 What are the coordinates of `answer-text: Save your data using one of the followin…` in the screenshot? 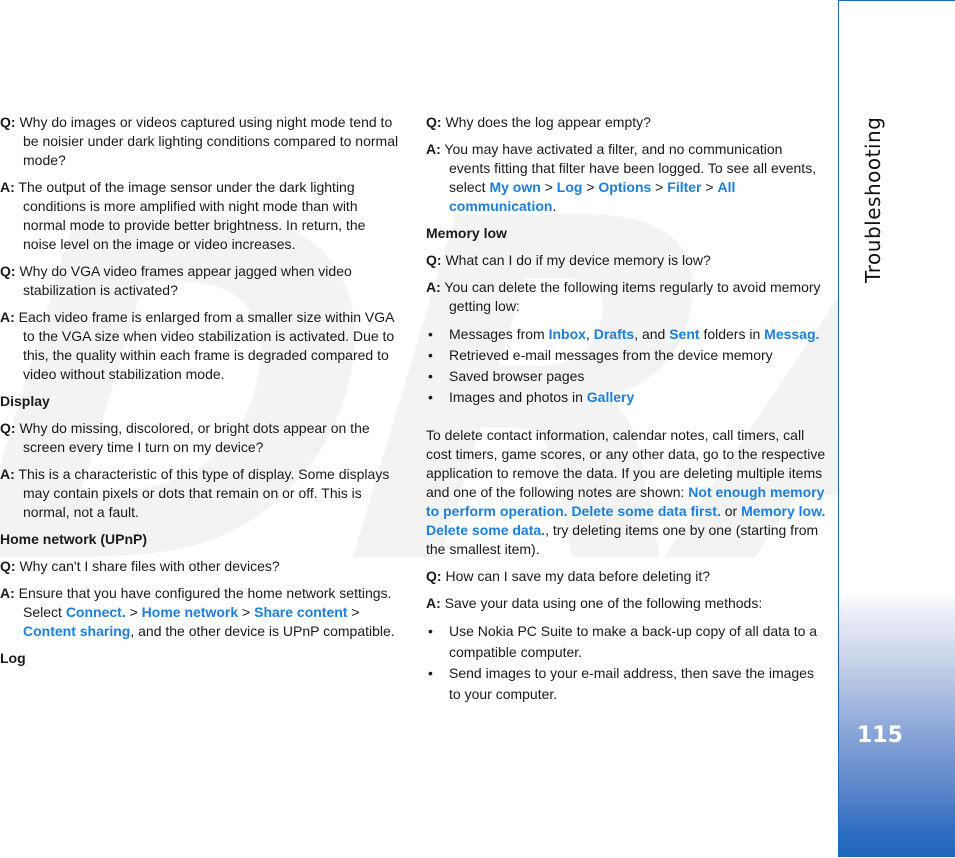 It's located at (603, 603).